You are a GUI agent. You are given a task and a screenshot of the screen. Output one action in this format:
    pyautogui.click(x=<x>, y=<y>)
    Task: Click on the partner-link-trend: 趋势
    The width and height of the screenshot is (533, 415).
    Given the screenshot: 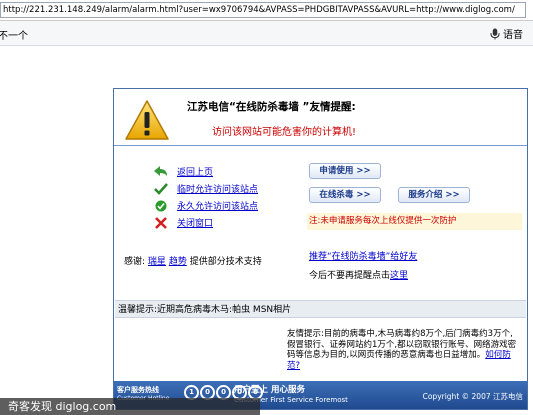 What is the action you would take?
    pyautogui.click(x=178, y=262)
    